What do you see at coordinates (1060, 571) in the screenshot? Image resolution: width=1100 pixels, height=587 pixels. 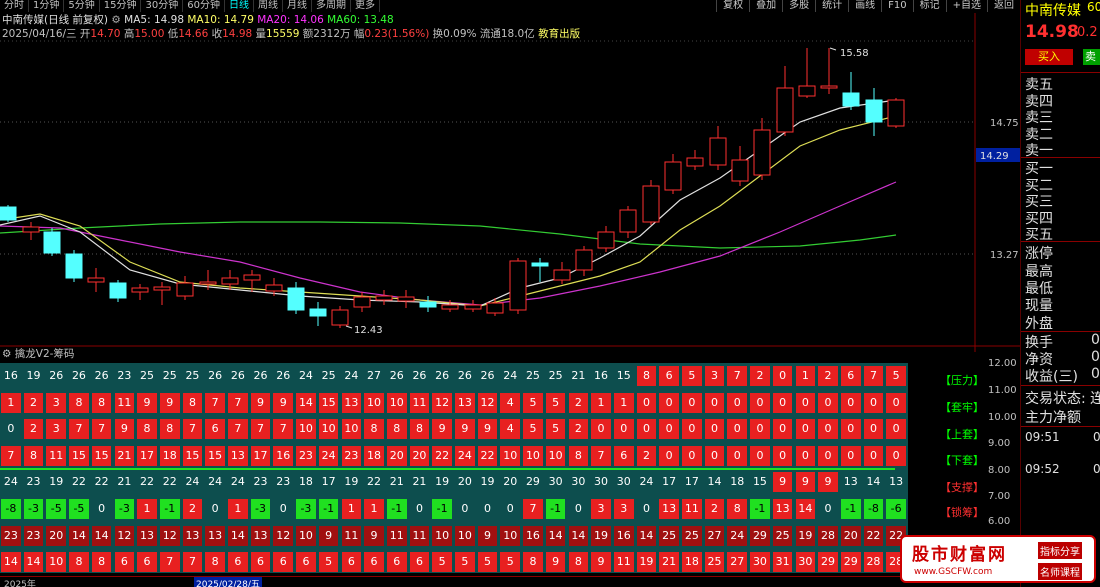 I see `watermark-tag2: 名师课程` at bounding box center [1060, 571].